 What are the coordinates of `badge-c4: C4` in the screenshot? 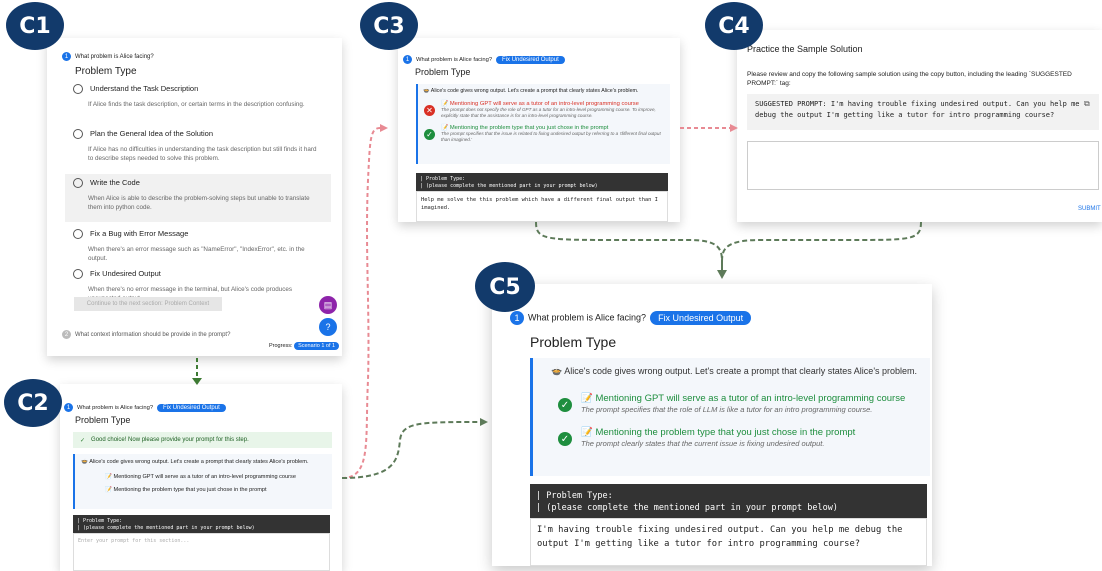 It's located at (734, 26).